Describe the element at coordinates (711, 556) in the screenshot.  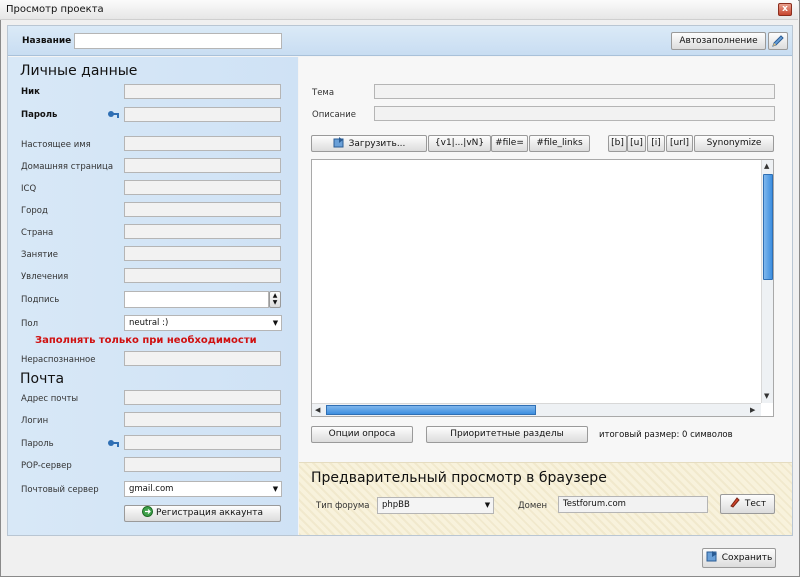
I see `save-icon` at that location.